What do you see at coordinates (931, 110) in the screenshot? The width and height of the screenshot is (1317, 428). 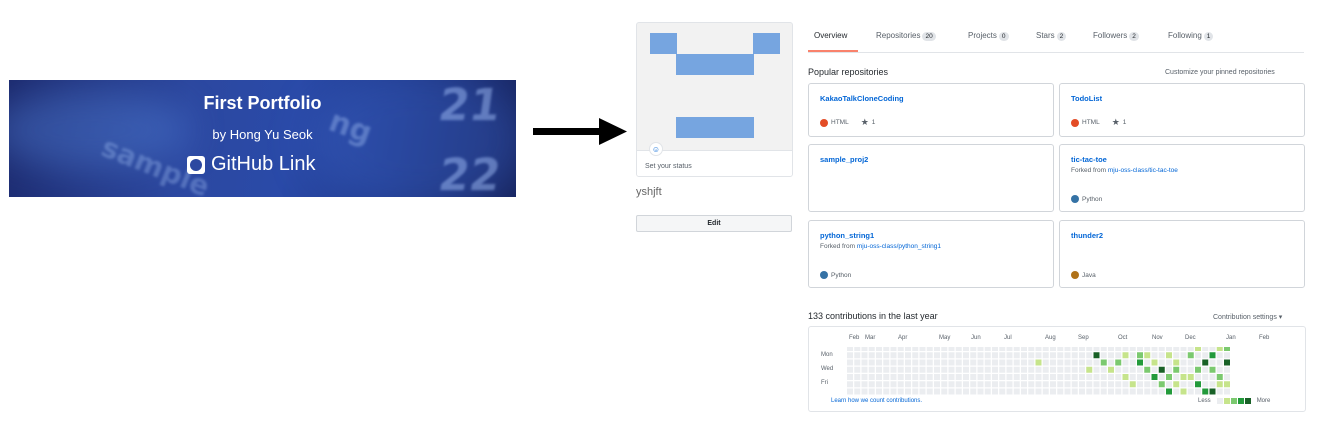 I see `repo-card: KakaoTalkCloneCoding HTML ★ 1` at bounding box center [931, 110].